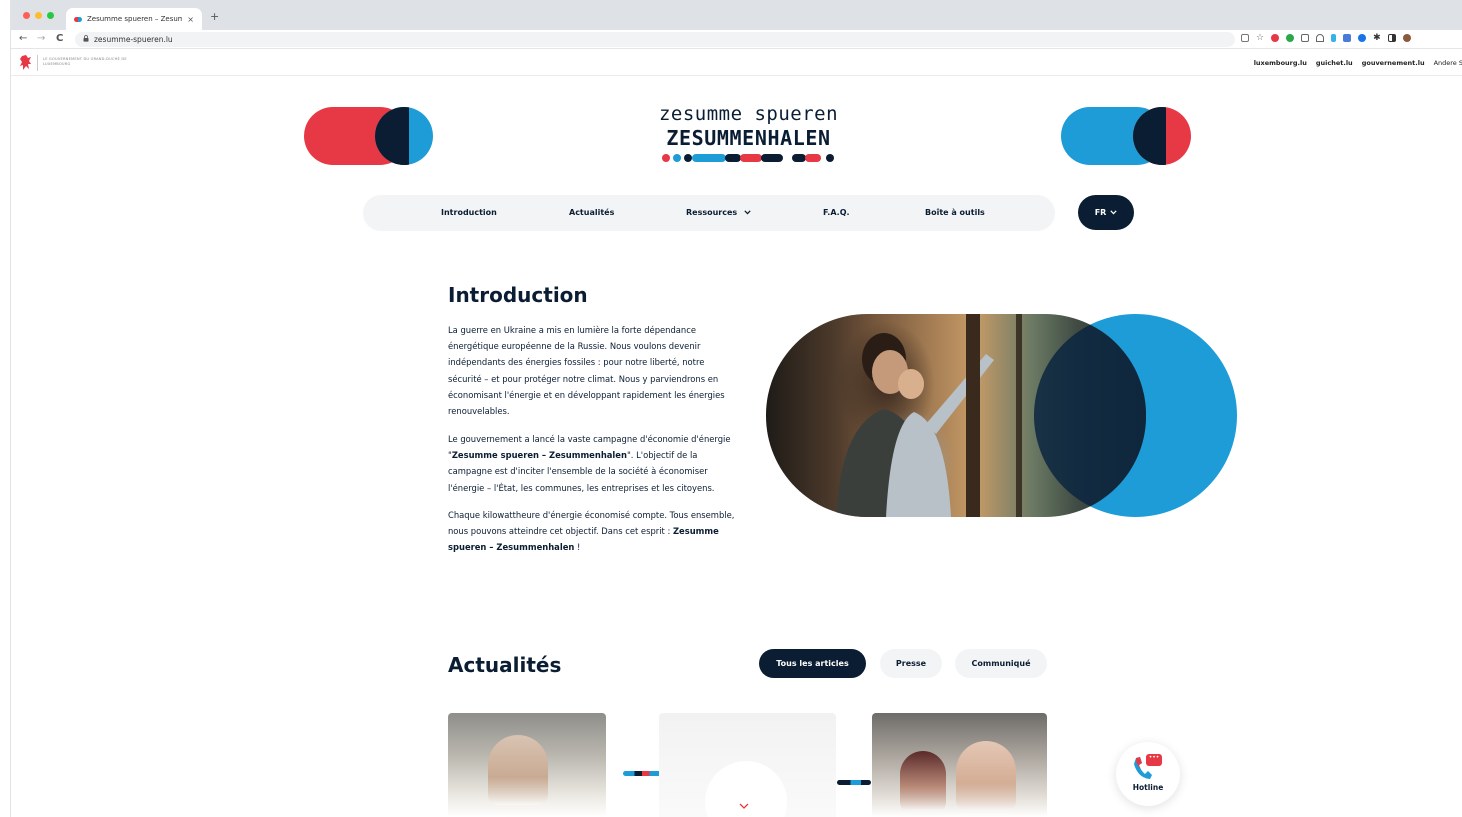 The width and height of the screenshot is (1462, 817). What do you see at coordinates (1290, 38) in the screenshot?
I see `extension-green-icon` at bounding box center [1290, 38].